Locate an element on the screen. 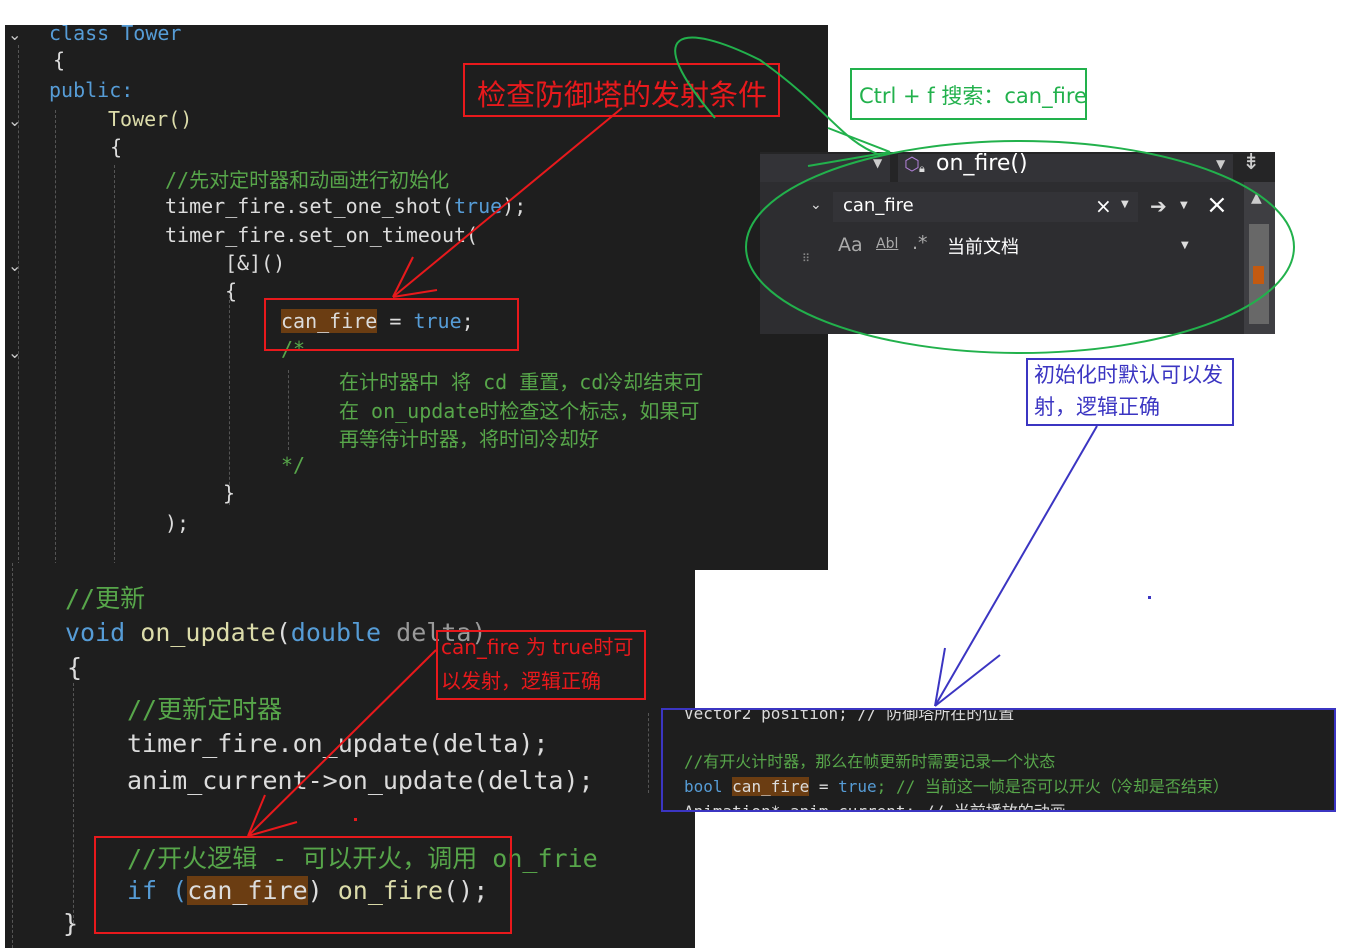 Image resolution: width=1352 pixels, height=948 pixels. keyword-class: class Tower is located at coordinates (115, 35).